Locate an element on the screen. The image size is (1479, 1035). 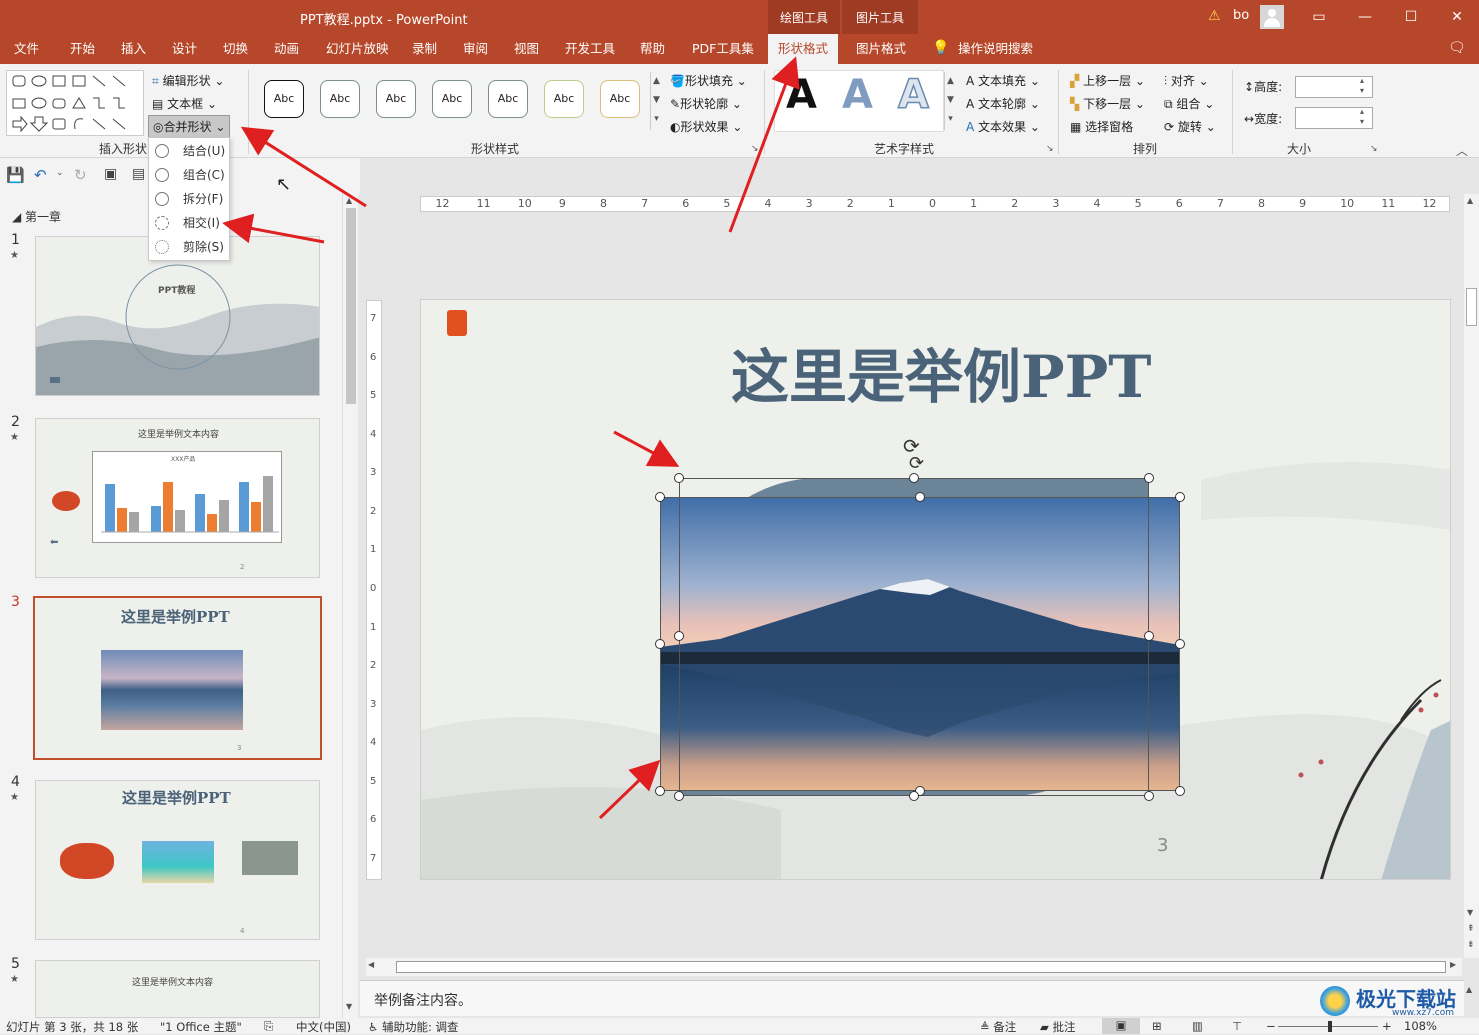
slide-sorter-icon: ⊞ is located at coordinates (1157, 1026).